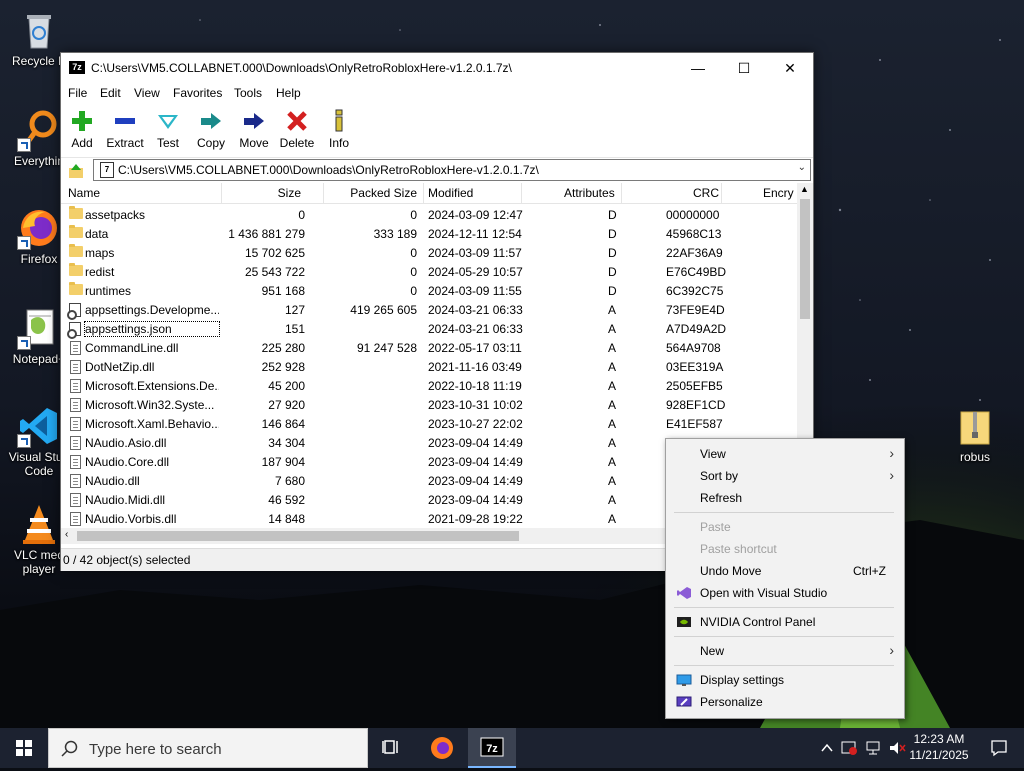 Image resolution: width=1024 pixels, height=771 pixels. Describe the element at coordinates (450, 193) in the screenshot. I see `column-modified: Modified` at that location.